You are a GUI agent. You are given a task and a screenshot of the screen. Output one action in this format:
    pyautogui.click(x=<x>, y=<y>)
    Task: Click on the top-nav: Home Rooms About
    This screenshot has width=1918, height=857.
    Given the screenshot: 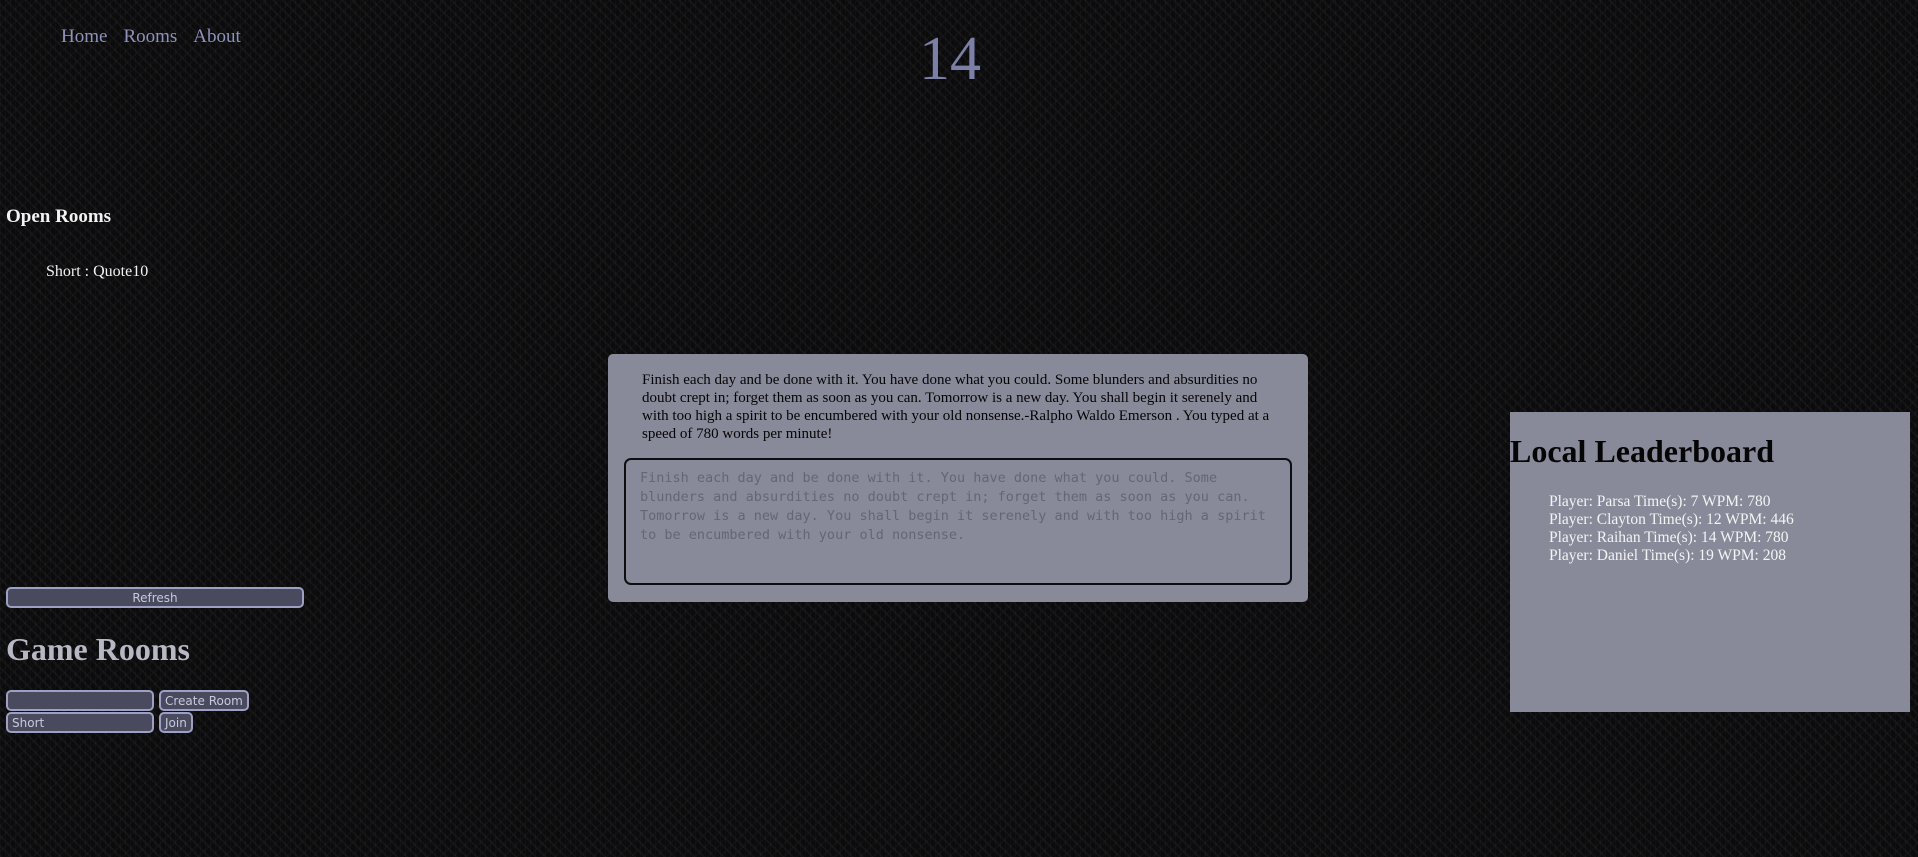 What is the action you would take?
    pyautogui.click(x=151, y=37)
    